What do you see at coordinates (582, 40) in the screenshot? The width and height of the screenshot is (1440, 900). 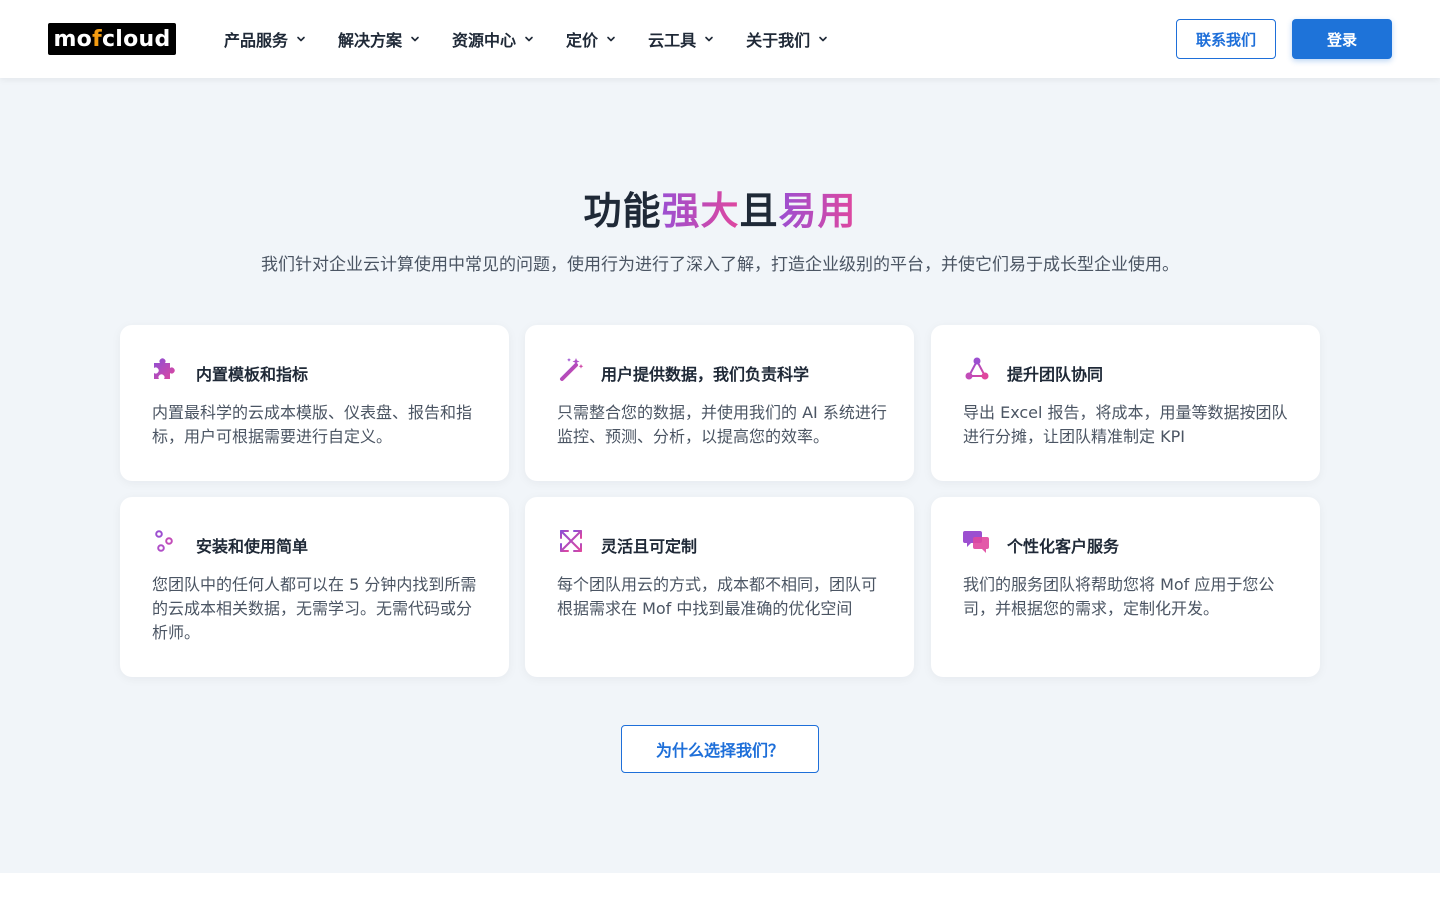 I see `nav-item-label: 定价` at bounding box center [582, 40].